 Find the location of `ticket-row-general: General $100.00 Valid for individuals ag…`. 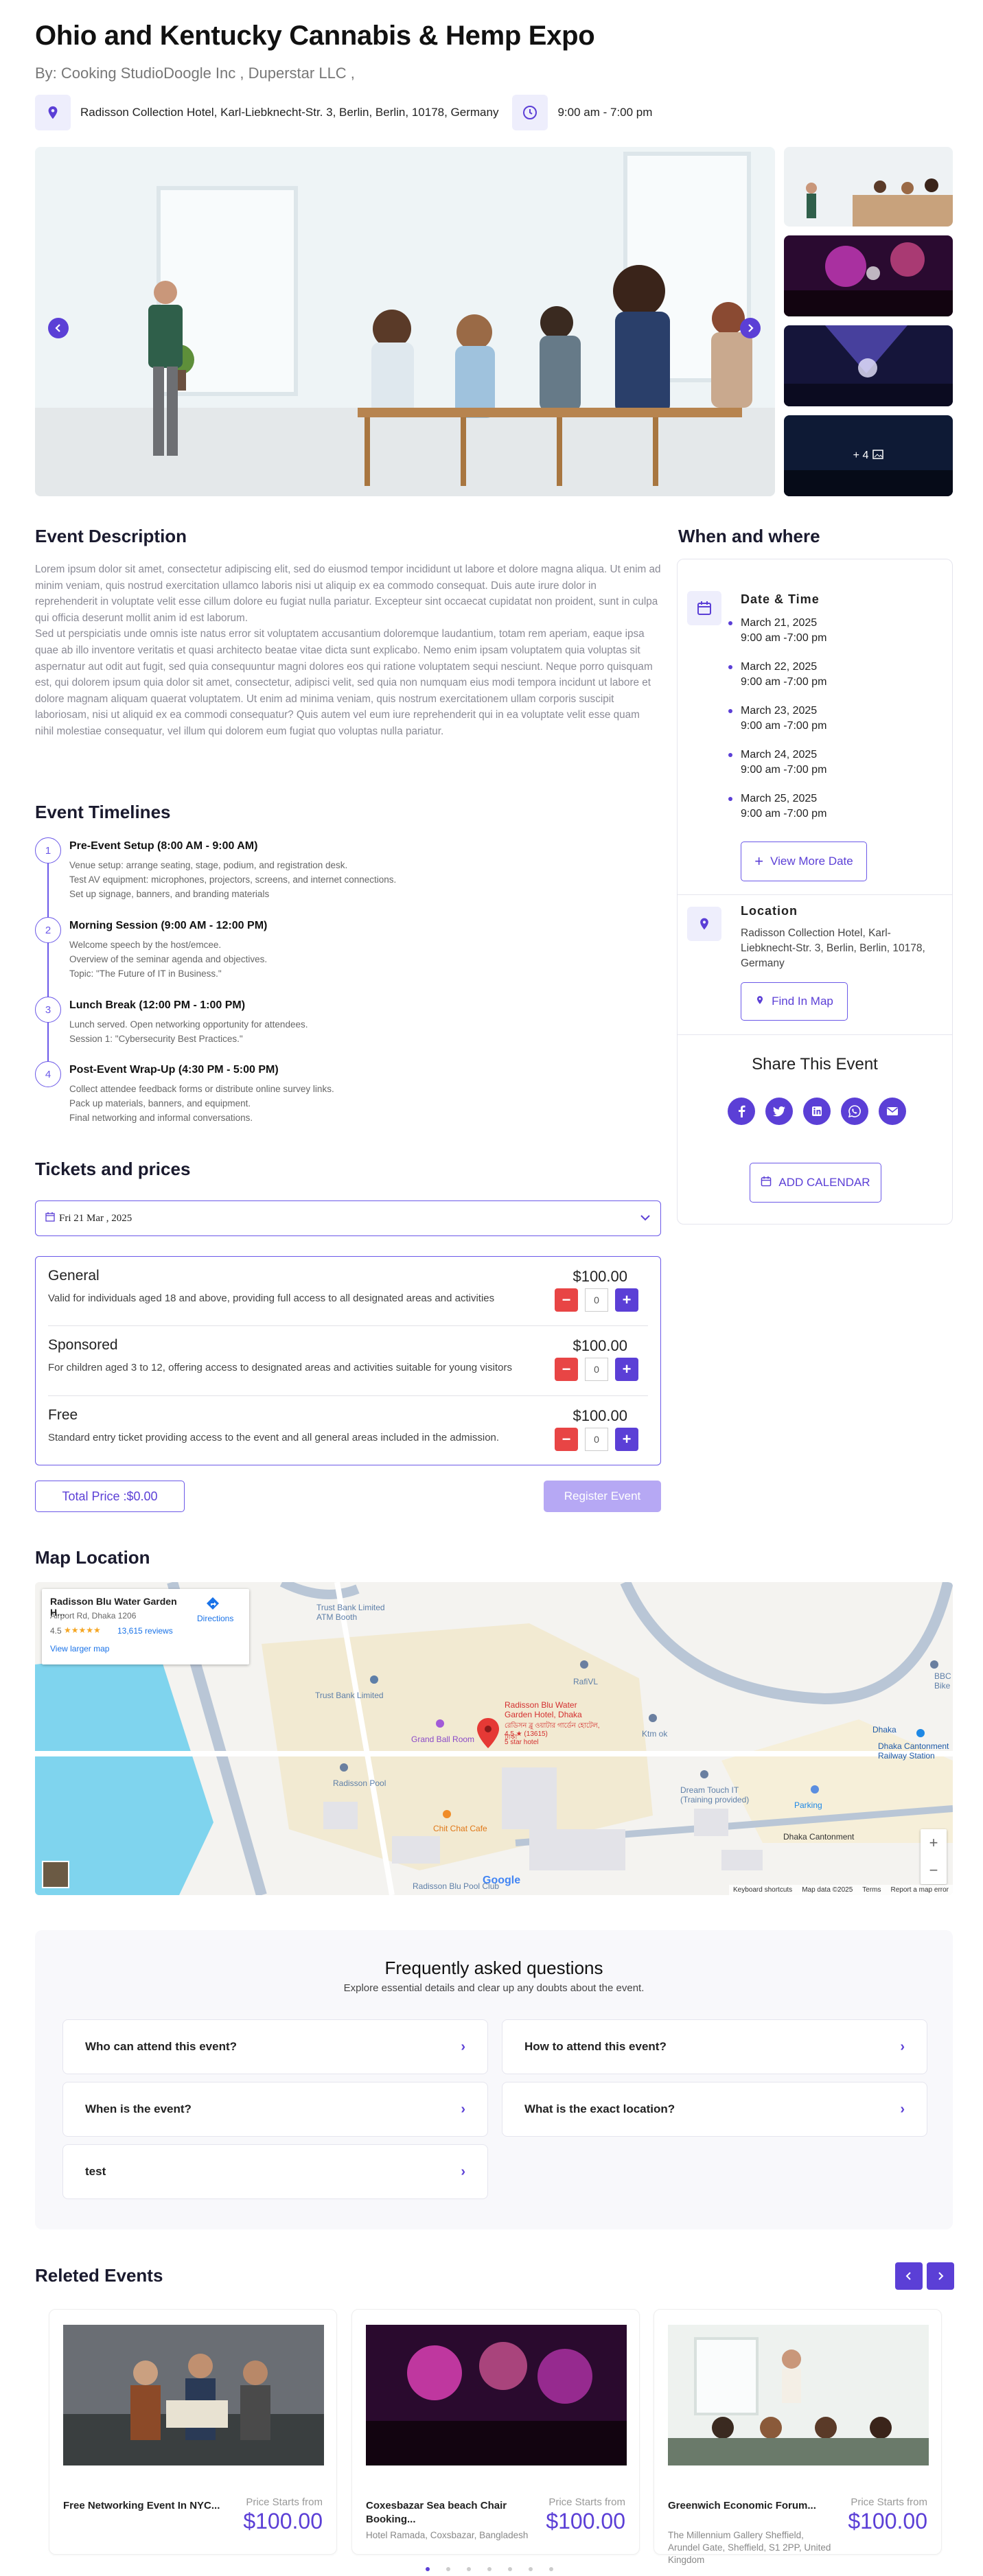

ticket-row-general: General $100.00 Valid for individuals ag… is located at coordinates (348, 1291).